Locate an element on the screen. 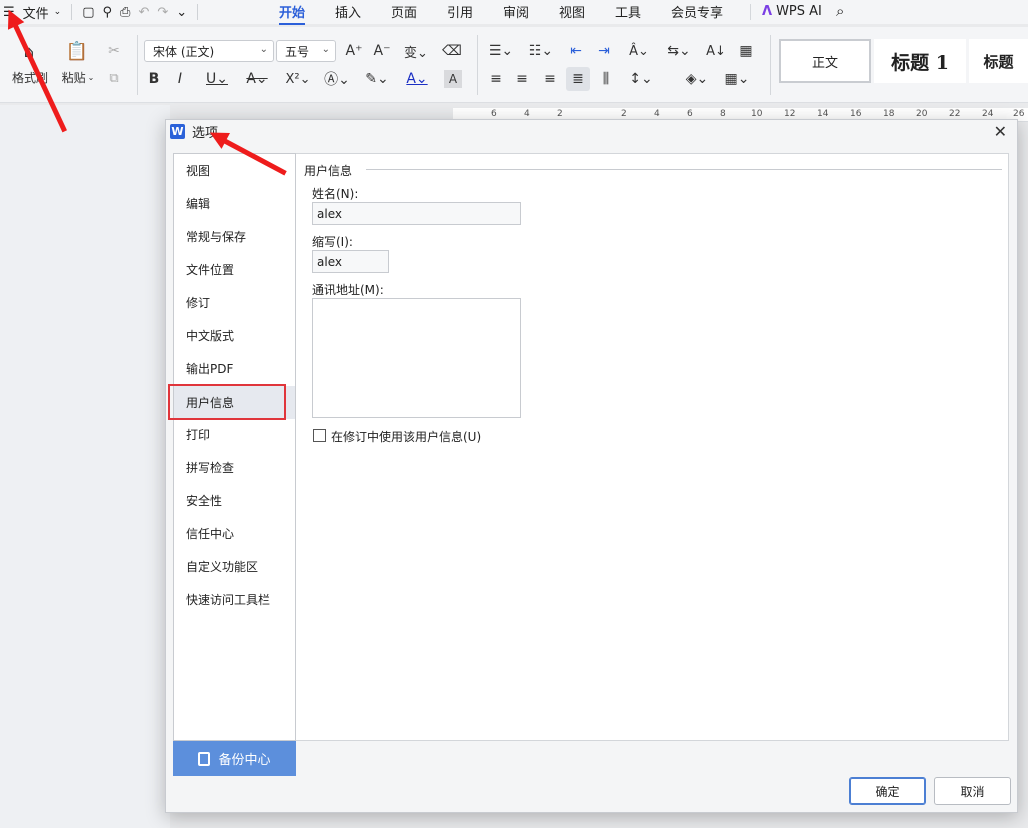 This screenshot has height=828, width=1028. ok-button: 确定 is located at coordinates (887, 791).